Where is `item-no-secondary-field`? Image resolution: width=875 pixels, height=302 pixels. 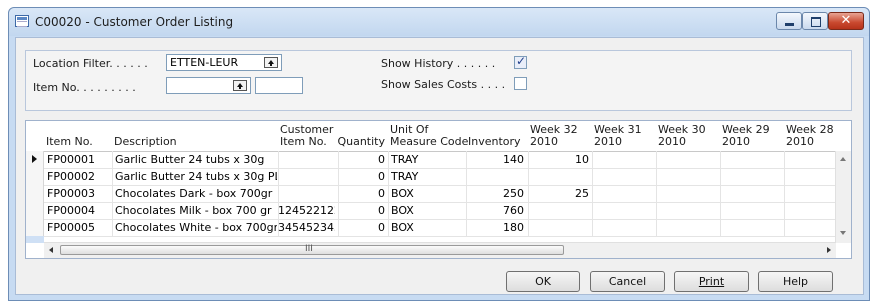 item-no-secondary-field is located at coordinates (279, 85).